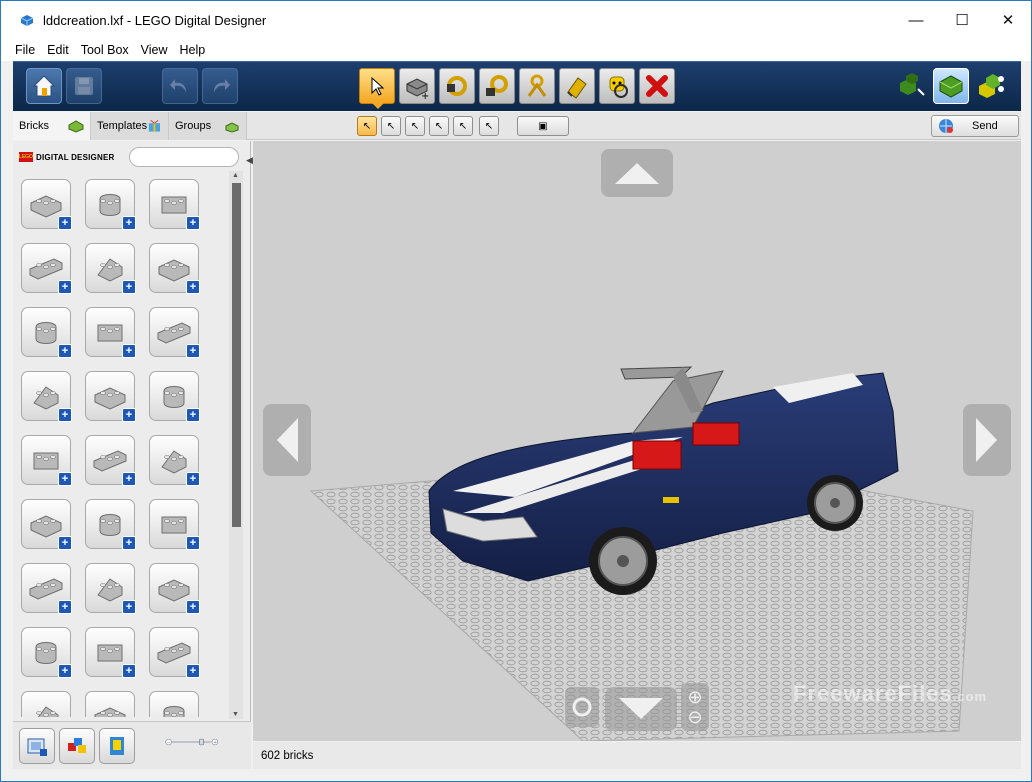 This screenshot has height=782, width=1032. I want to click on close-button: ✕, so click(1008, 20).